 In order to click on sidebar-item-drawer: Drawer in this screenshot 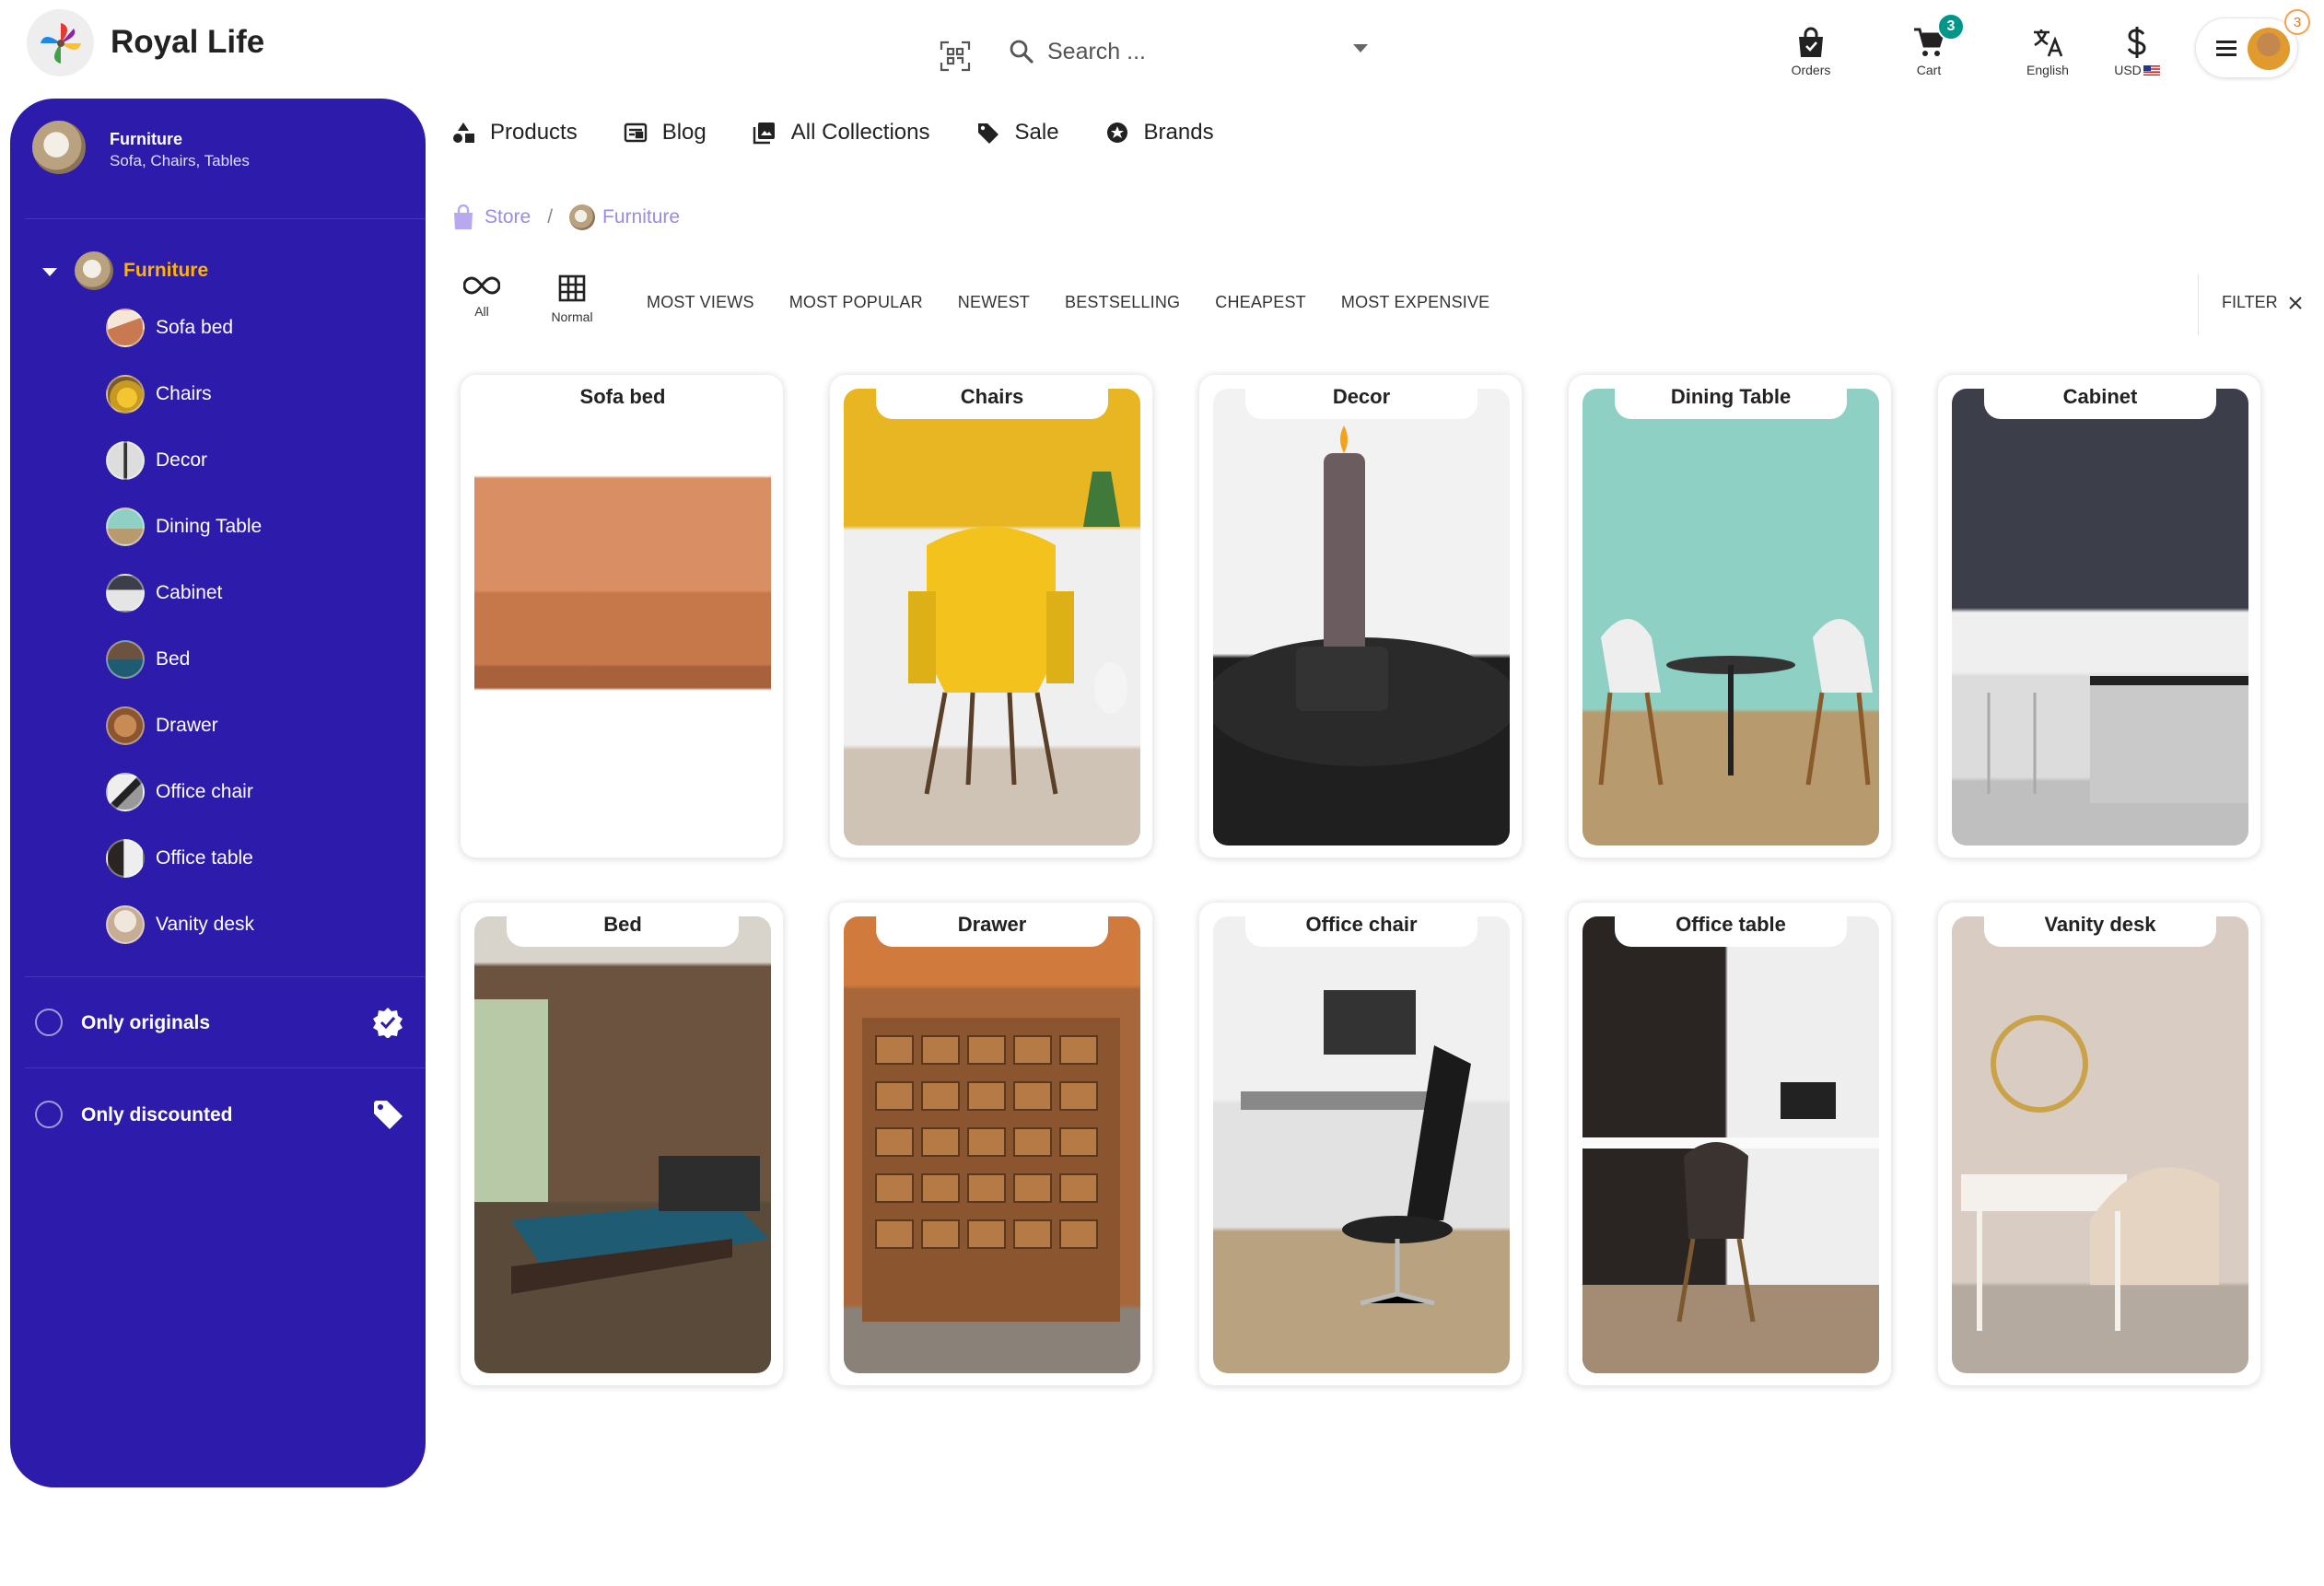, I will do `click(218, 725)`.